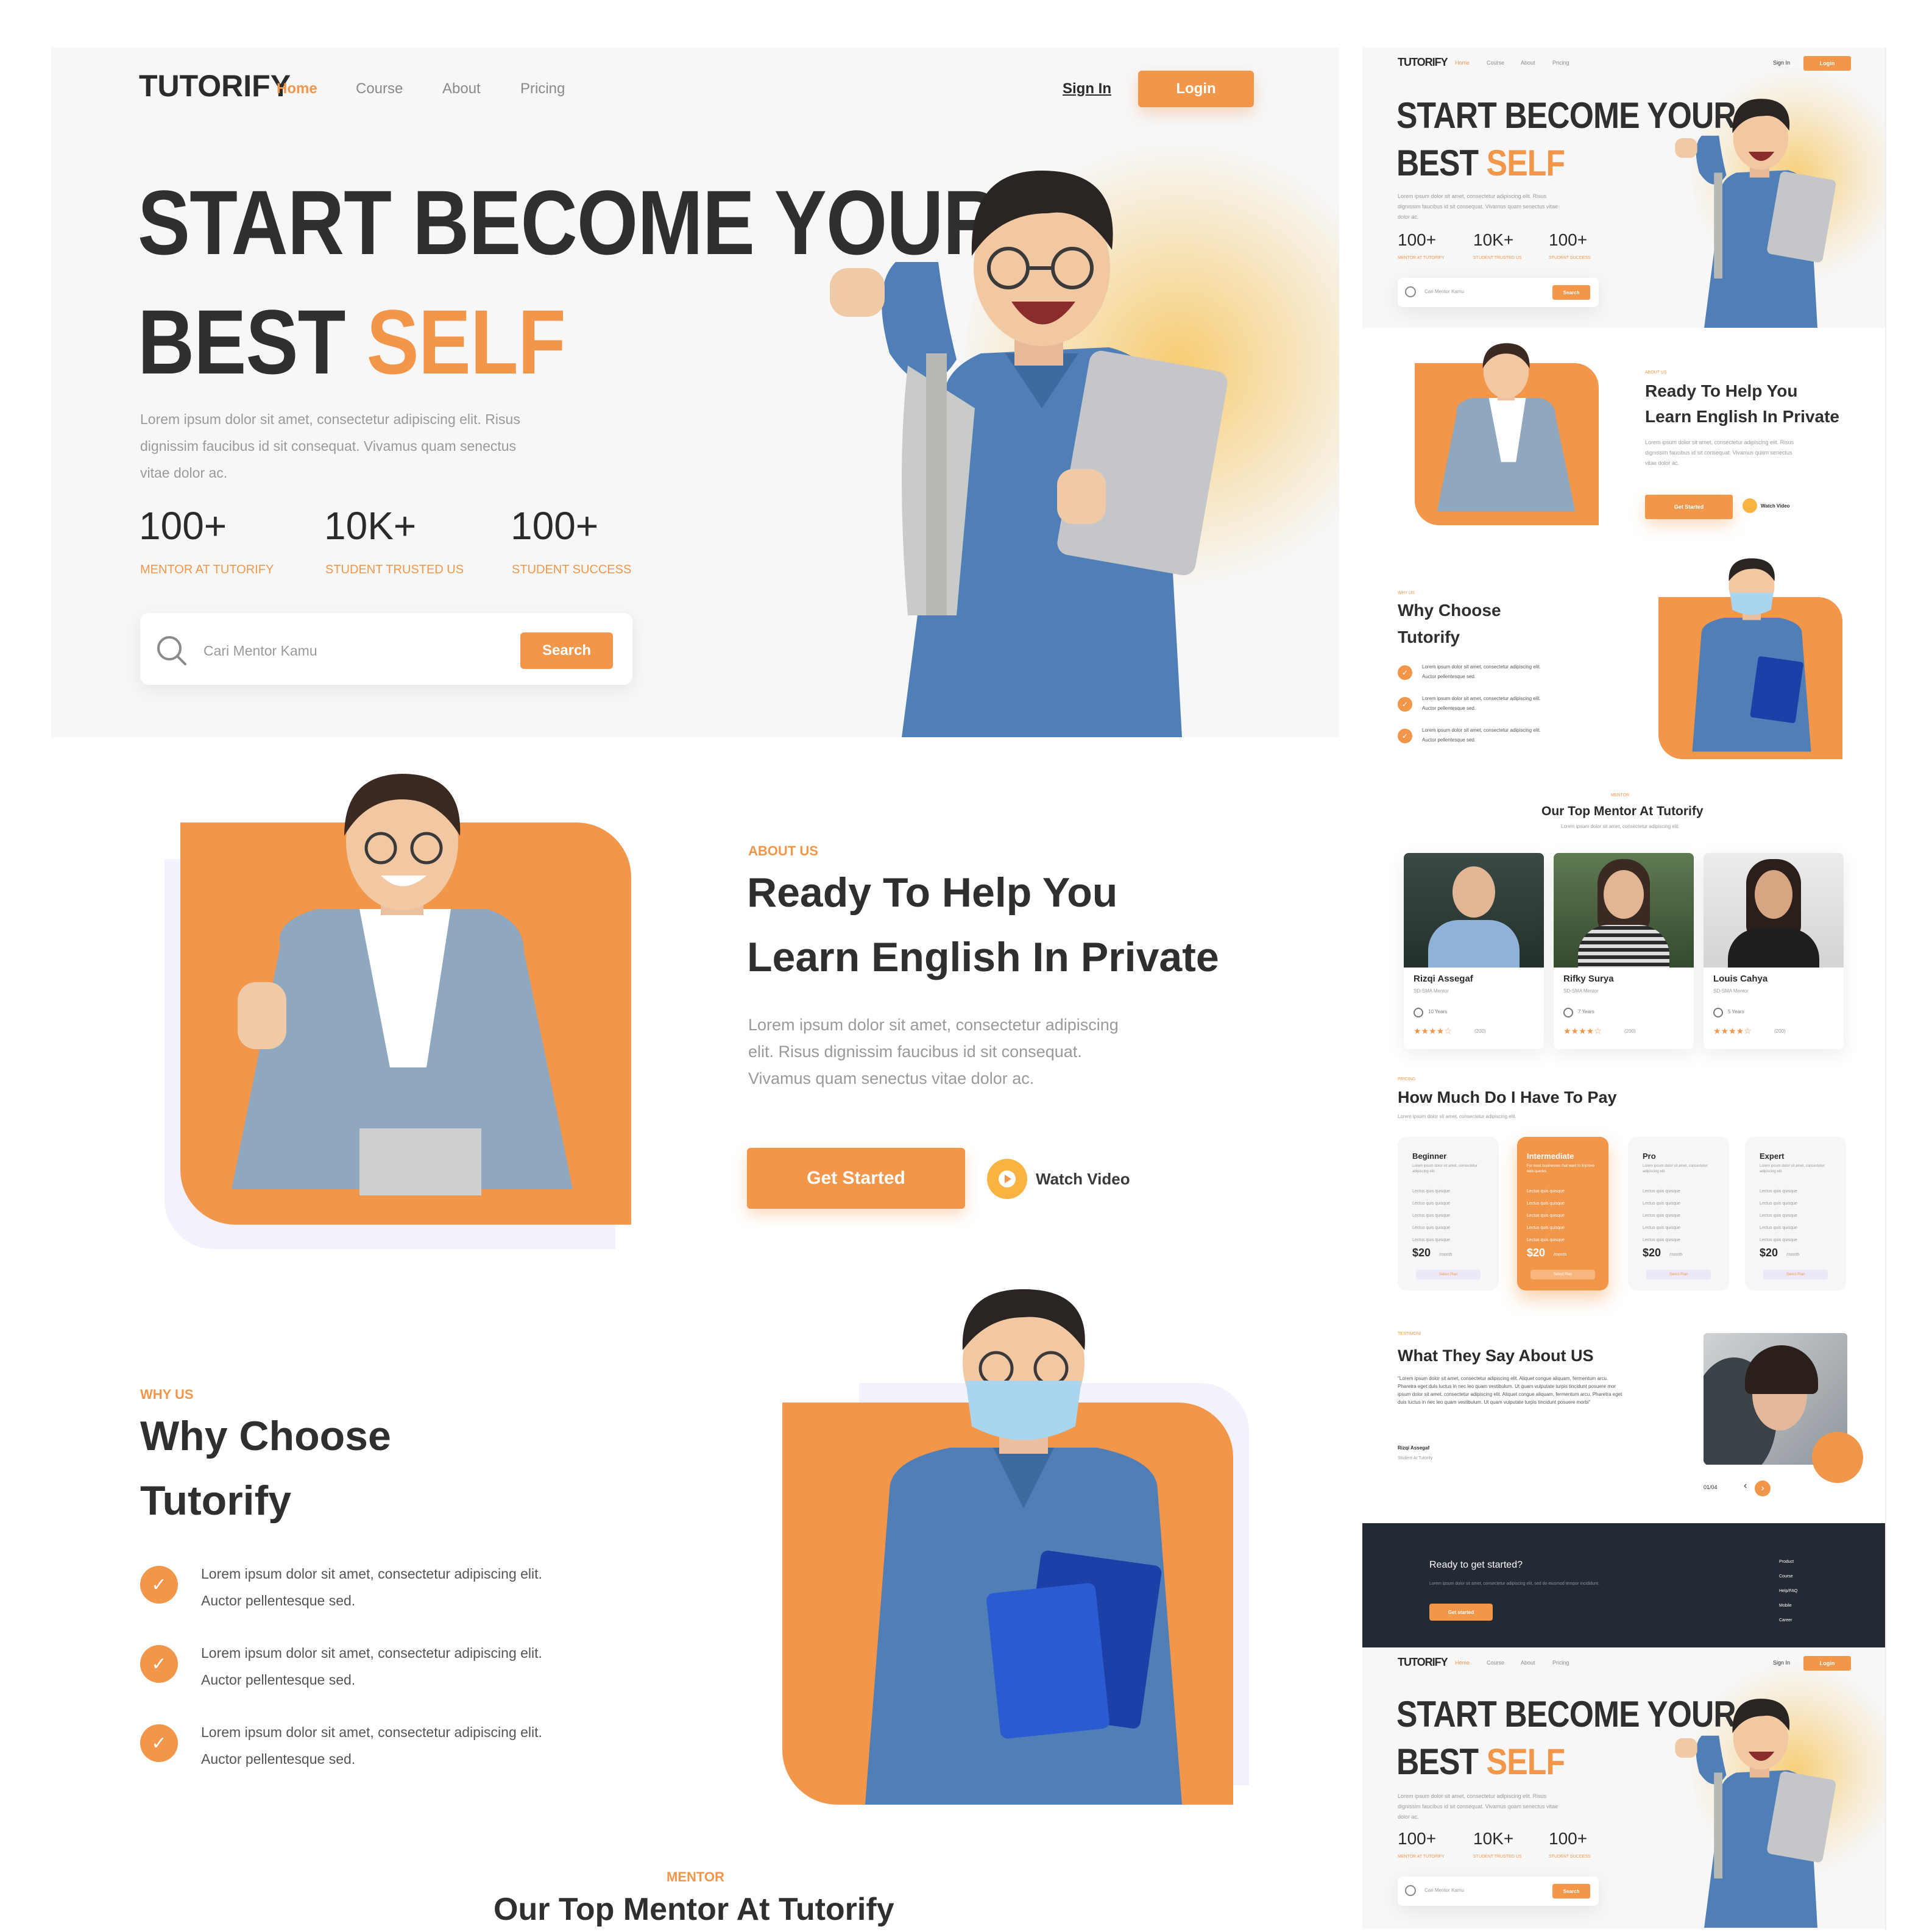 The height and width of the screenshot is (1932, 1932). What do you see at coordinates (1827, 1663) in the screenshot?
I see `preview2-login-button: Login` at bounding box center [1827, 1663].